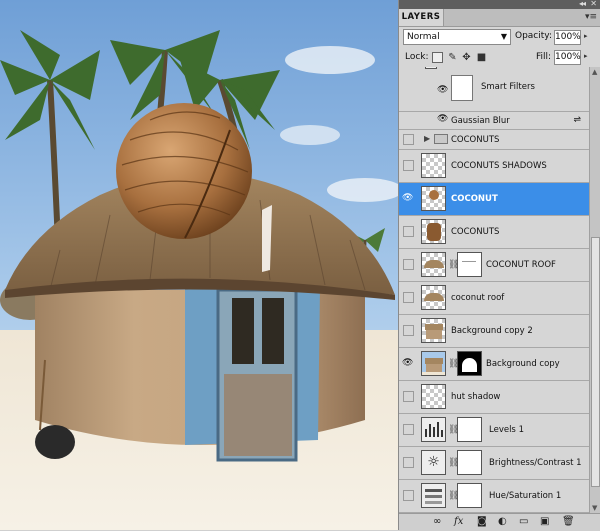 This screenshot has height=531, width=600. What do you see at coordinates (577, 120) in the screenshot?
I see `filter-options-icon: ⇌` at bounding box center [577, 120].